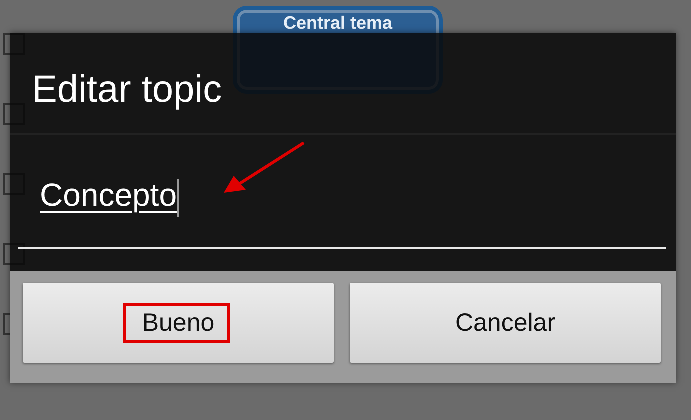 This screenshot has height=420, width=691. Describe the element at coordinates (178, 323) in the screenshot. I see `dialog-button: Bueno` at that location.